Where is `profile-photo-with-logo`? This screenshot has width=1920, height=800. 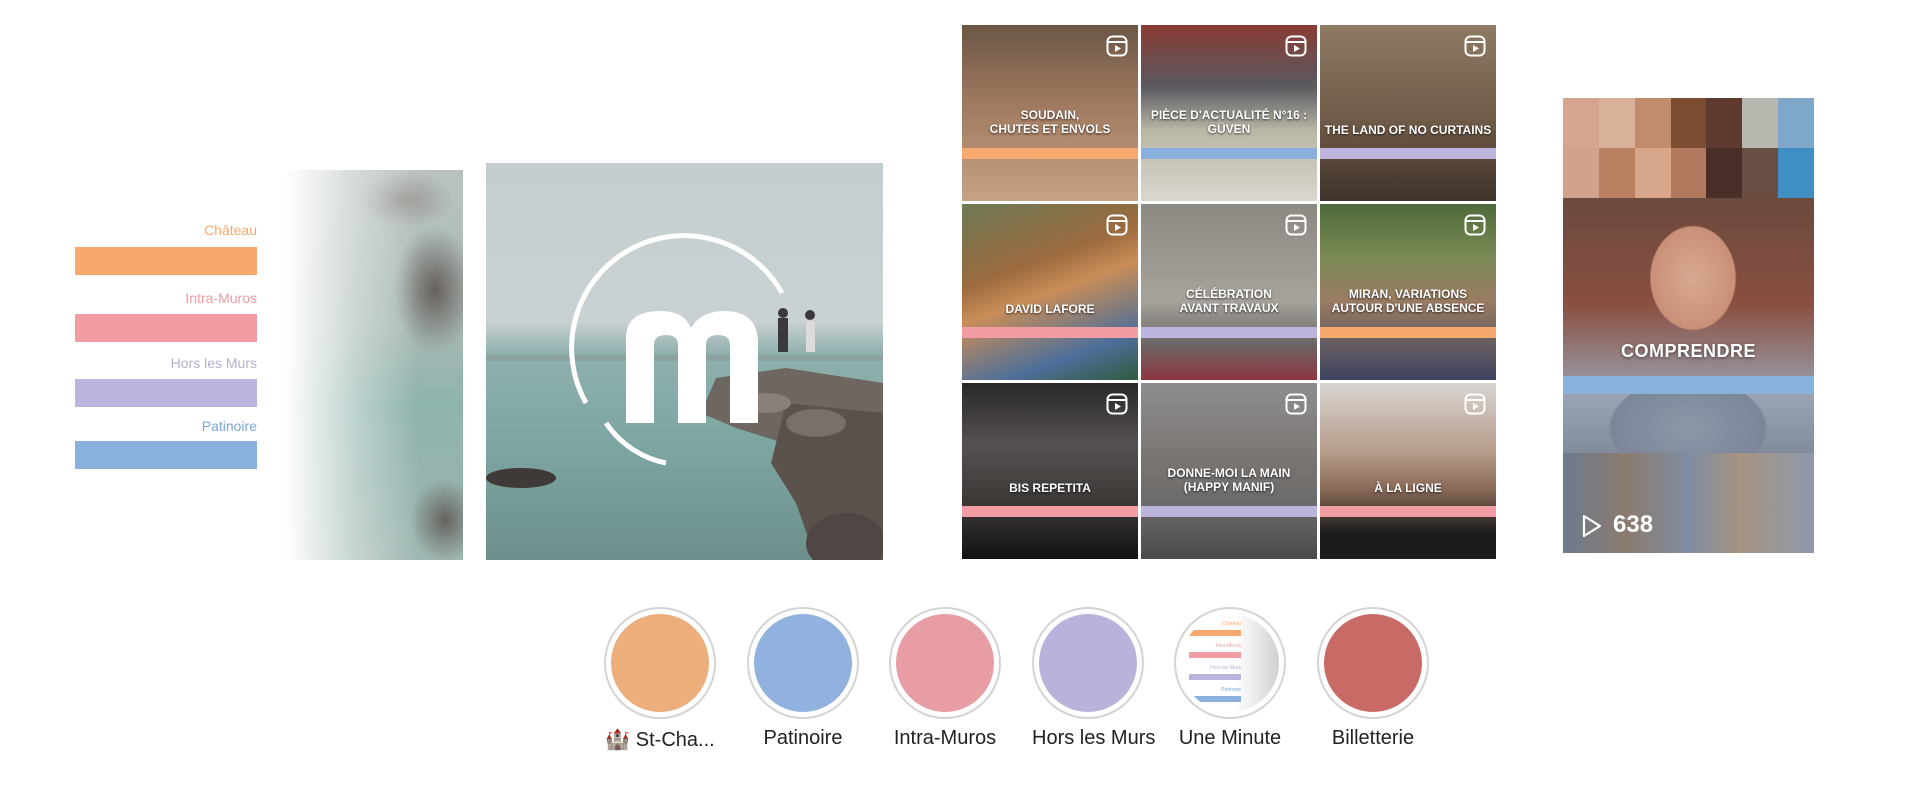
profile-photo-with-logo is located at coordinates (684, 361).